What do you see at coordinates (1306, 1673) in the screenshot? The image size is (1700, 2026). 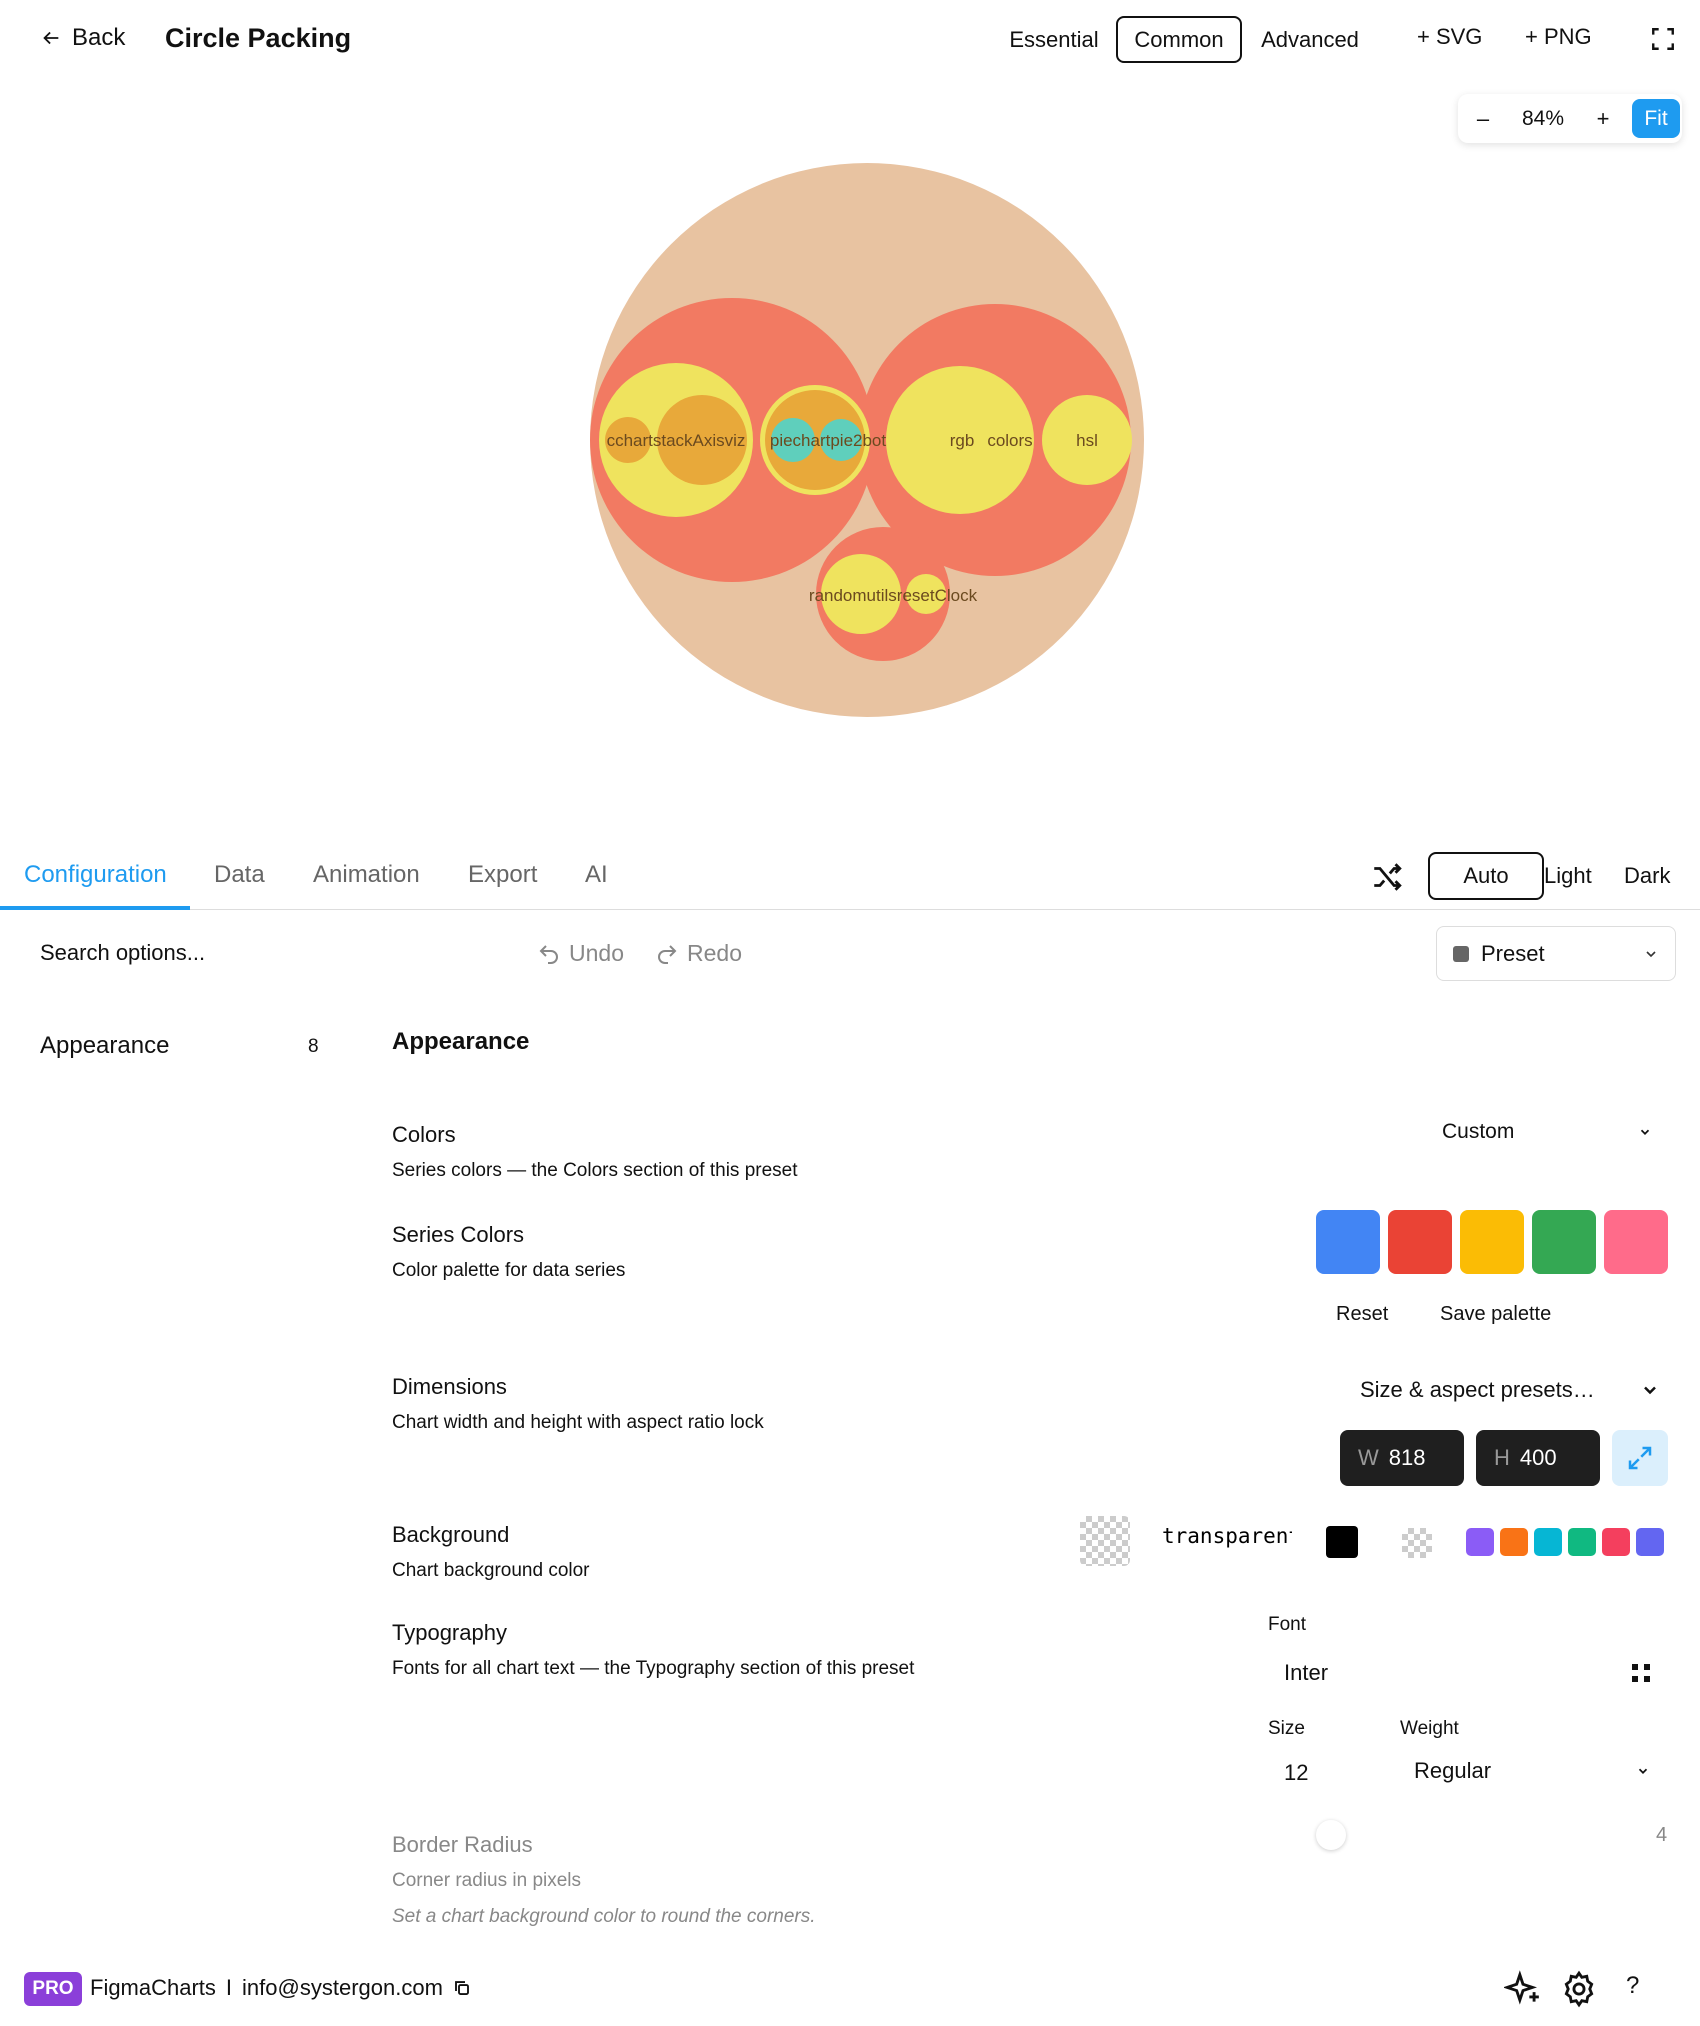 I see `font-select: Inter` at bounding box center [1306, 1673].